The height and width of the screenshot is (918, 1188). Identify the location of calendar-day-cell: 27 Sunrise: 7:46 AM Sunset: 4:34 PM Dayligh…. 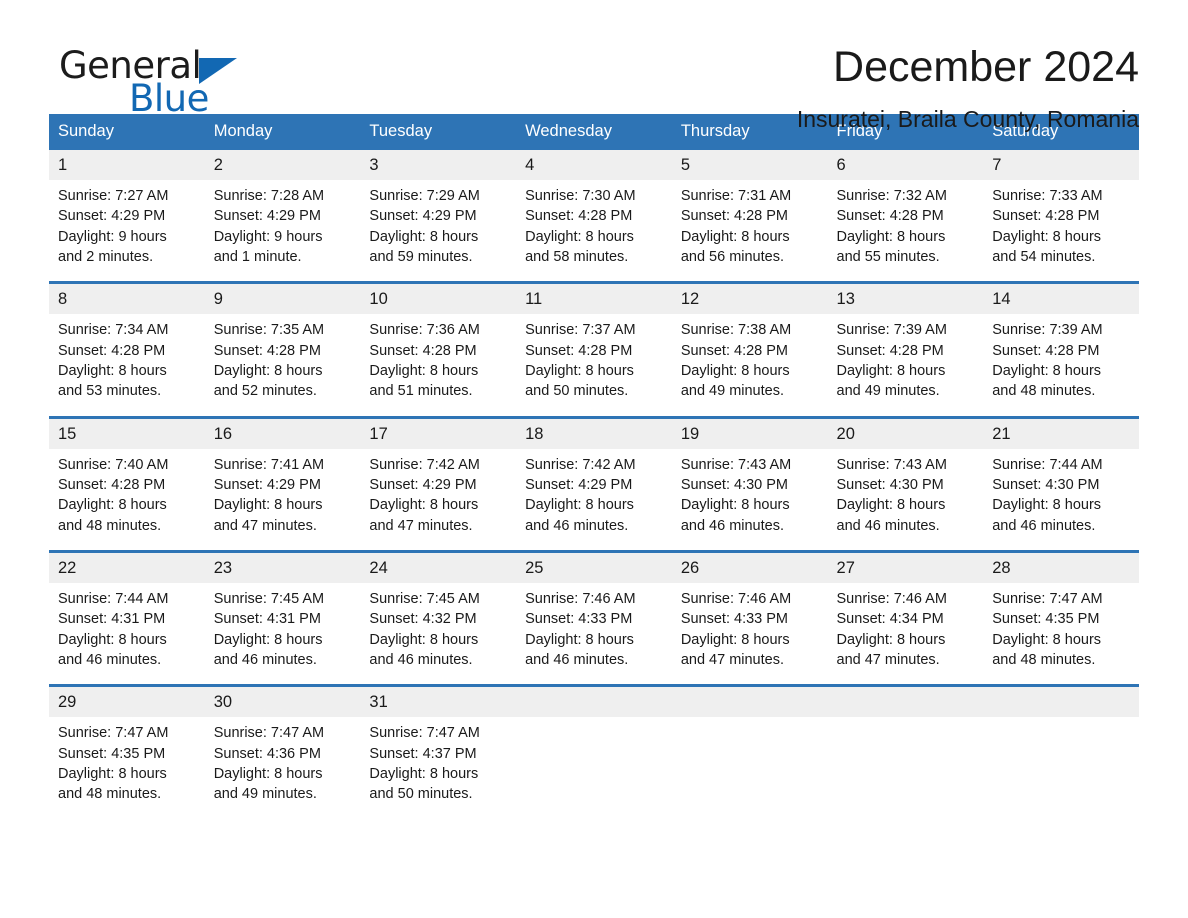
(905, 617).